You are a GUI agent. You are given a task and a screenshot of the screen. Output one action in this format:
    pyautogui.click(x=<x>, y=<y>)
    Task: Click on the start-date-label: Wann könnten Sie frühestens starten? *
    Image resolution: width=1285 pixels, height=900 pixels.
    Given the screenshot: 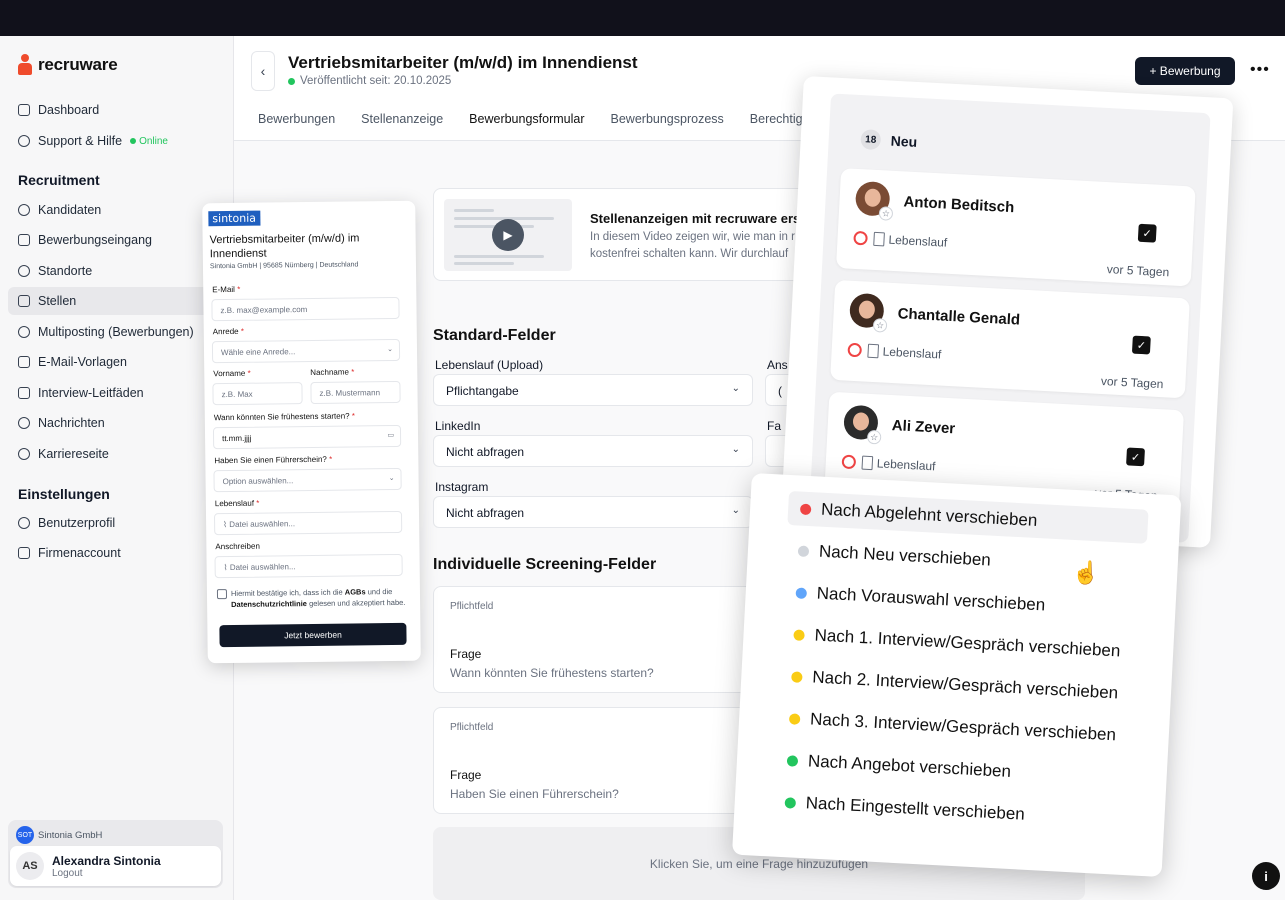 What is the action you would take?
    pyautogui.click(x=284, y=417)
    